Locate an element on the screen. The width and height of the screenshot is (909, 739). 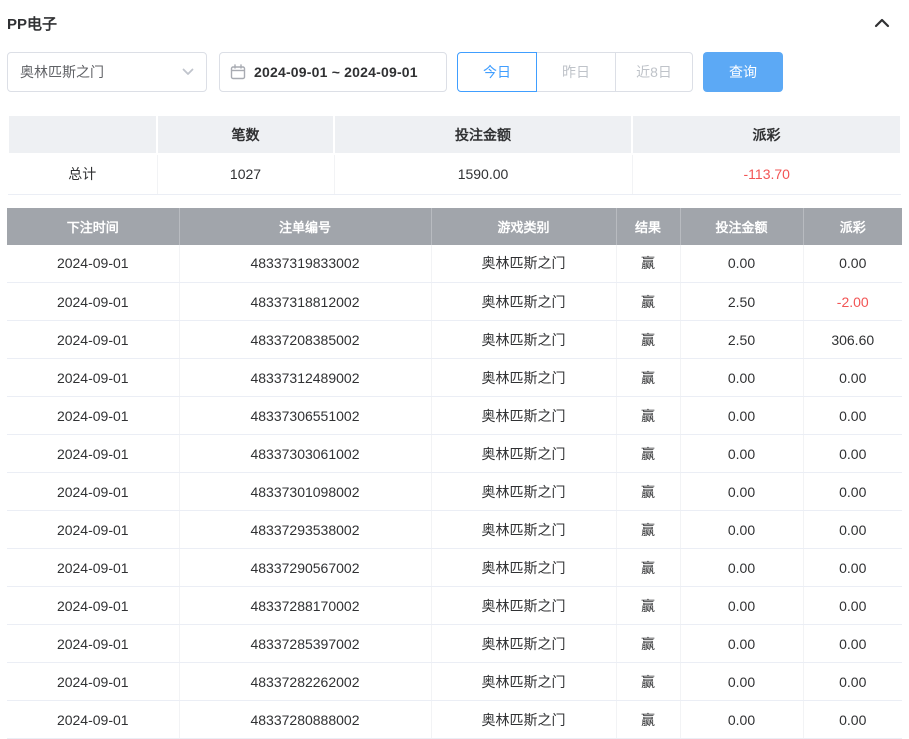
col-header-order-id: 注单编号 is located at coordinates (305, 226).